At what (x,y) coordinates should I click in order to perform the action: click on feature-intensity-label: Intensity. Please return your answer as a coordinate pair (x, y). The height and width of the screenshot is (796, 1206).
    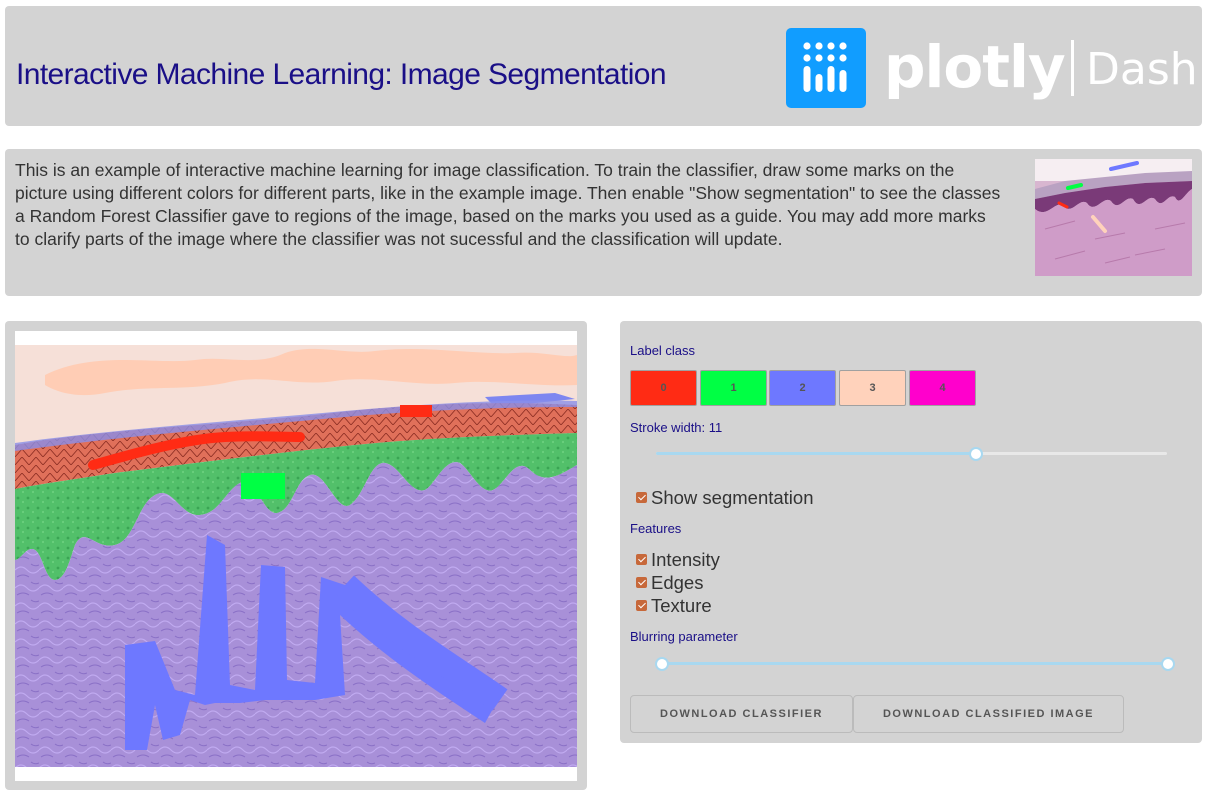
    Looking at the image, I should click on (685, 559).